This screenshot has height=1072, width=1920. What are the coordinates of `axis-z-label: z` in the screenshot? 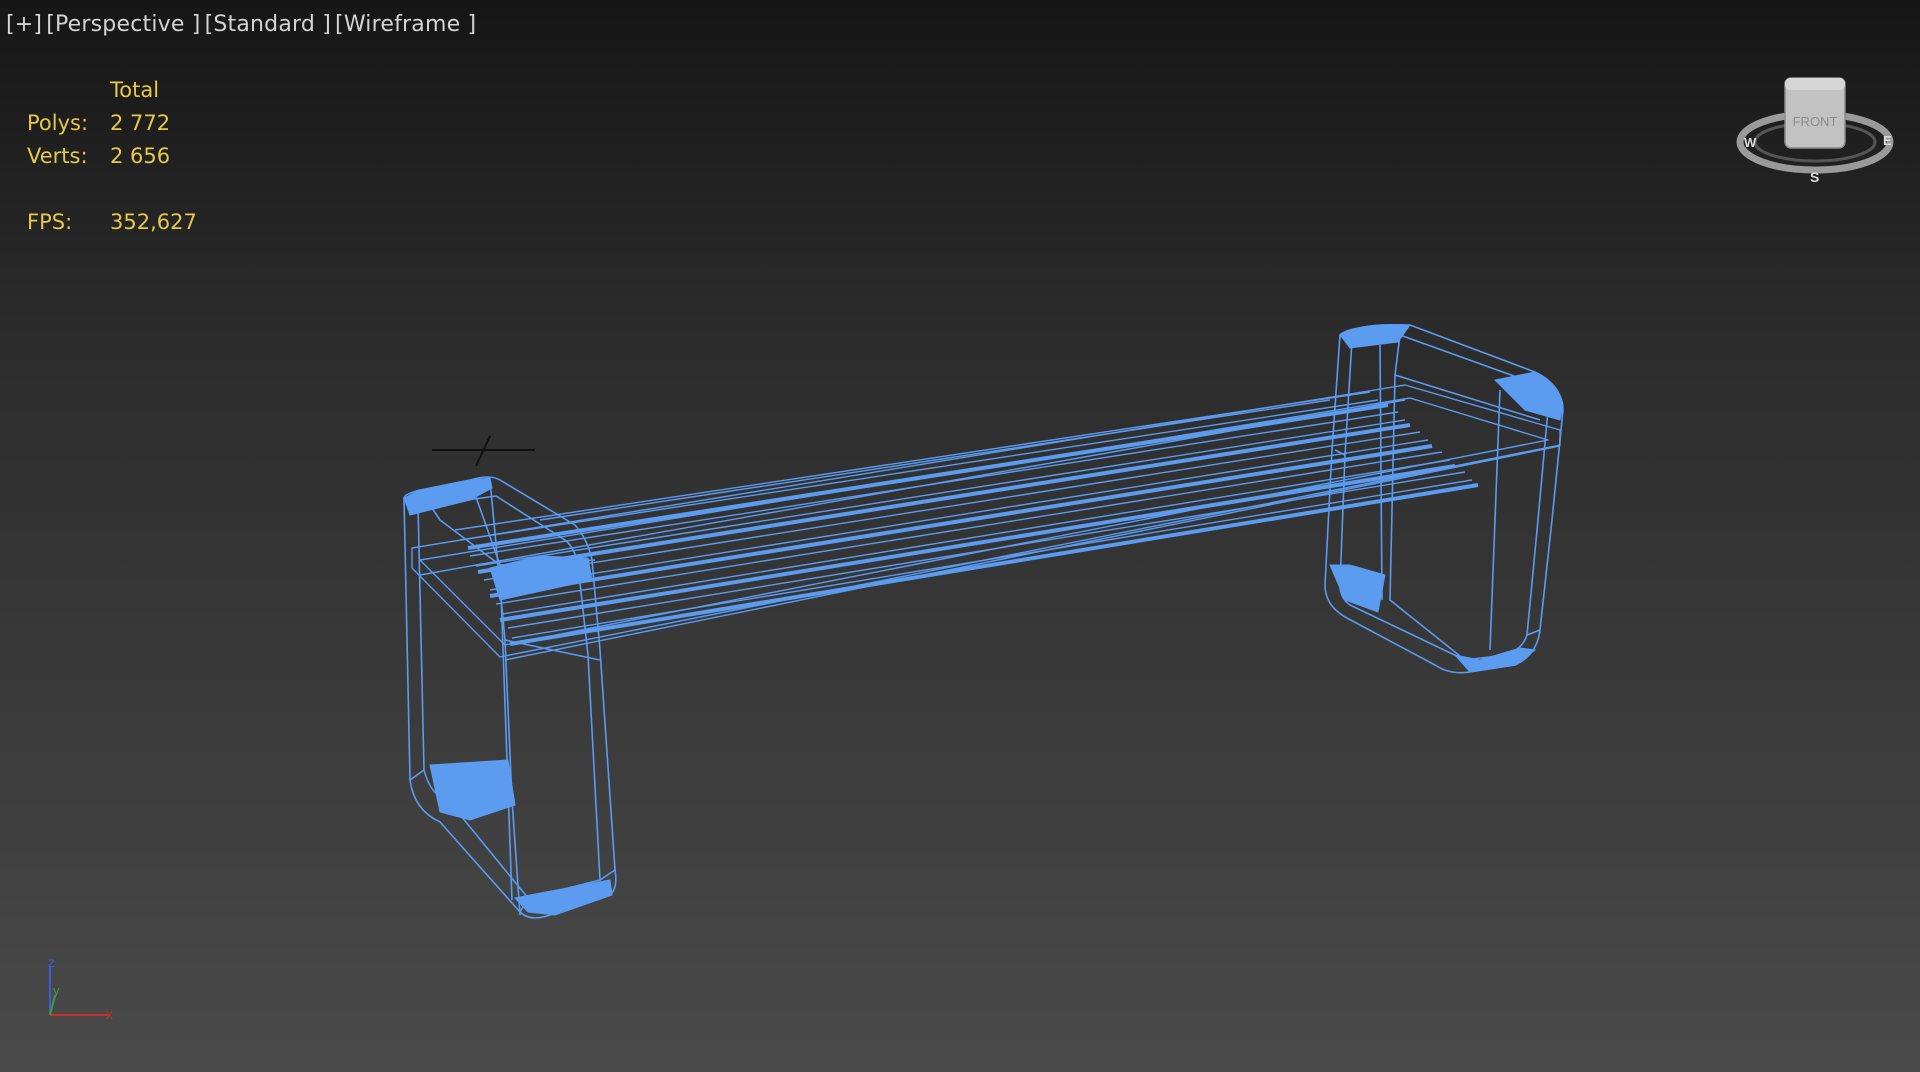 It's located at (51, 962).